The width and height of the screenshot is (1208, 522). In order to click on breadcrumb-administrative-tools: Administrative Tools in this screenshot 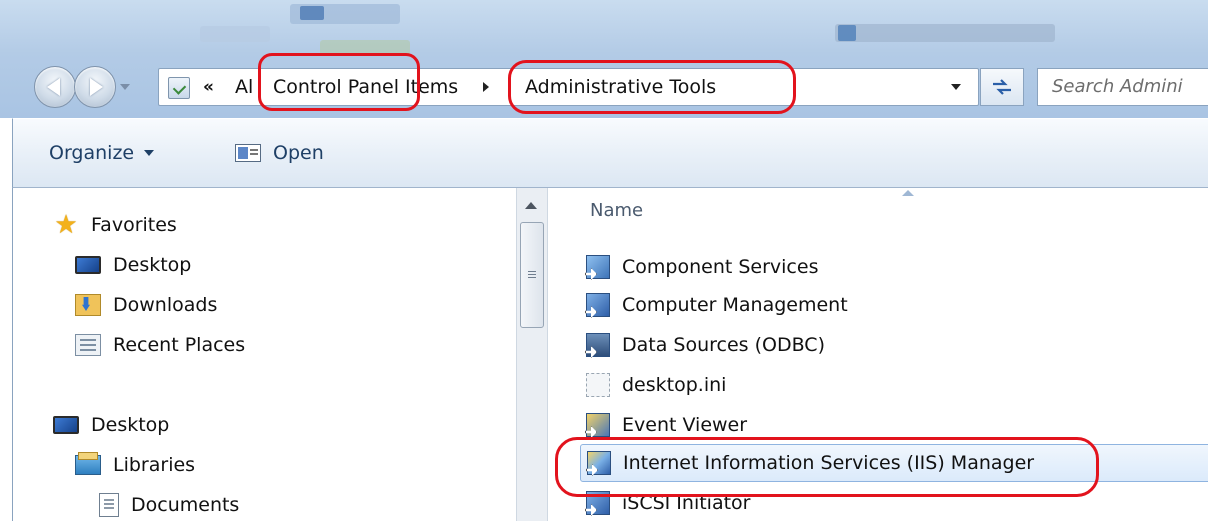, I will do `click(620, 87)`.